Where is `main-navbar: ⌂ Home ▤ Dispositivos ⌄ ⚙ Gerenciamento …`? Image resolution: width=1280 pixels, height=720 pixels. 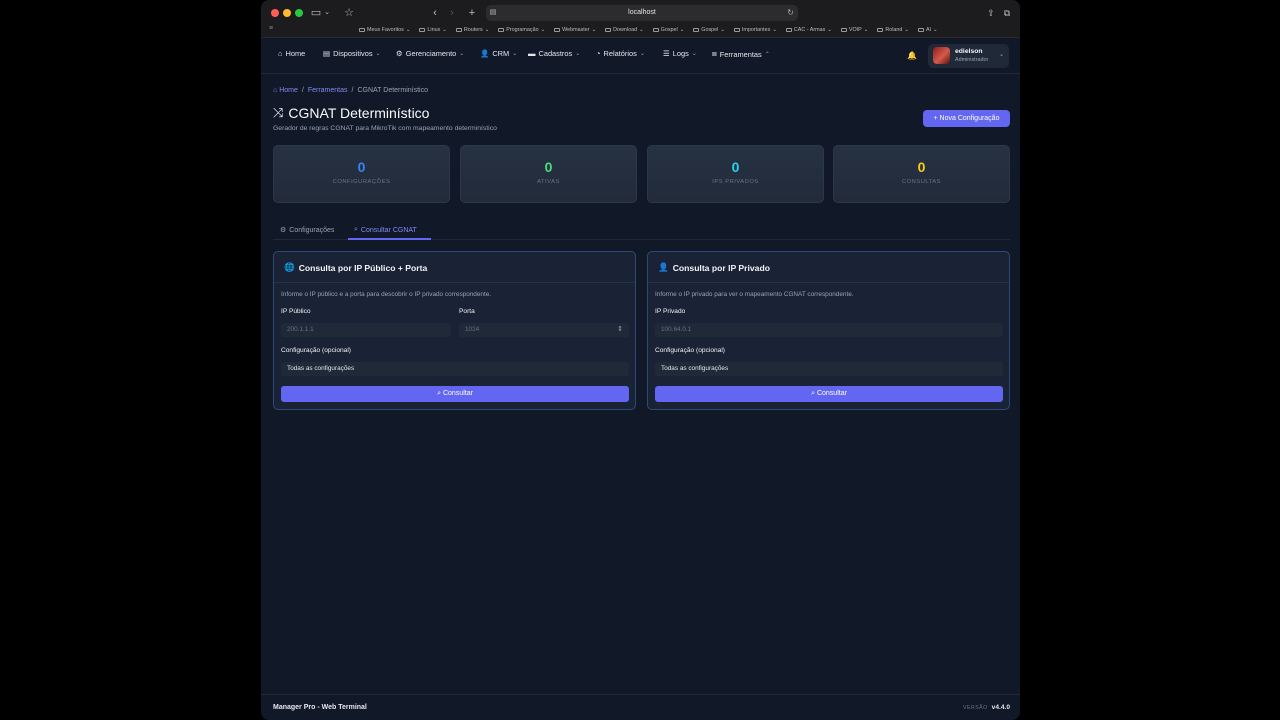
main-navbar: ⌂ Home ▤ Dispositivos ⌄ ⚙ Gerenciamento … is located at coordinates (640, 56).